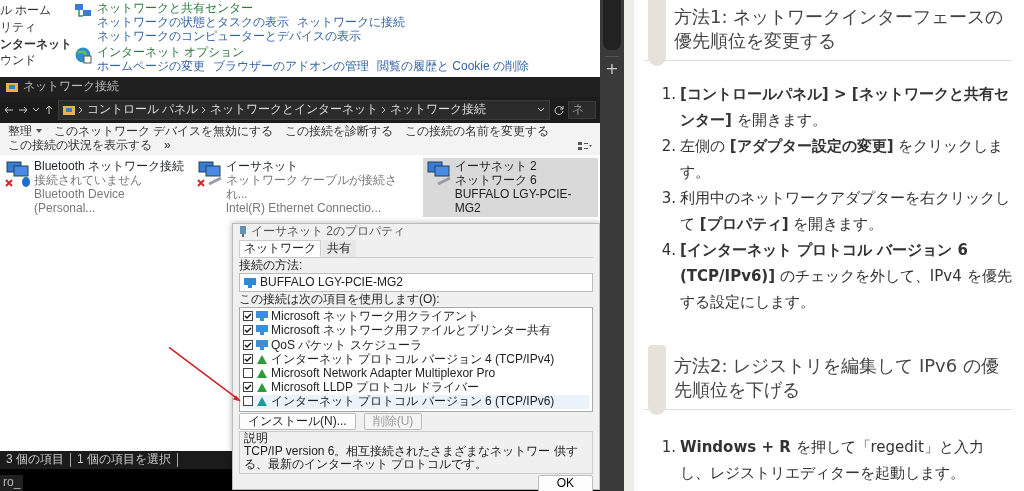  Describe the element at coordinates (845, 211) in the screenshot. I see `step-text: 利用中のネットワークアダプターを右クリックして [プロパティ] を開きます。` at that location.